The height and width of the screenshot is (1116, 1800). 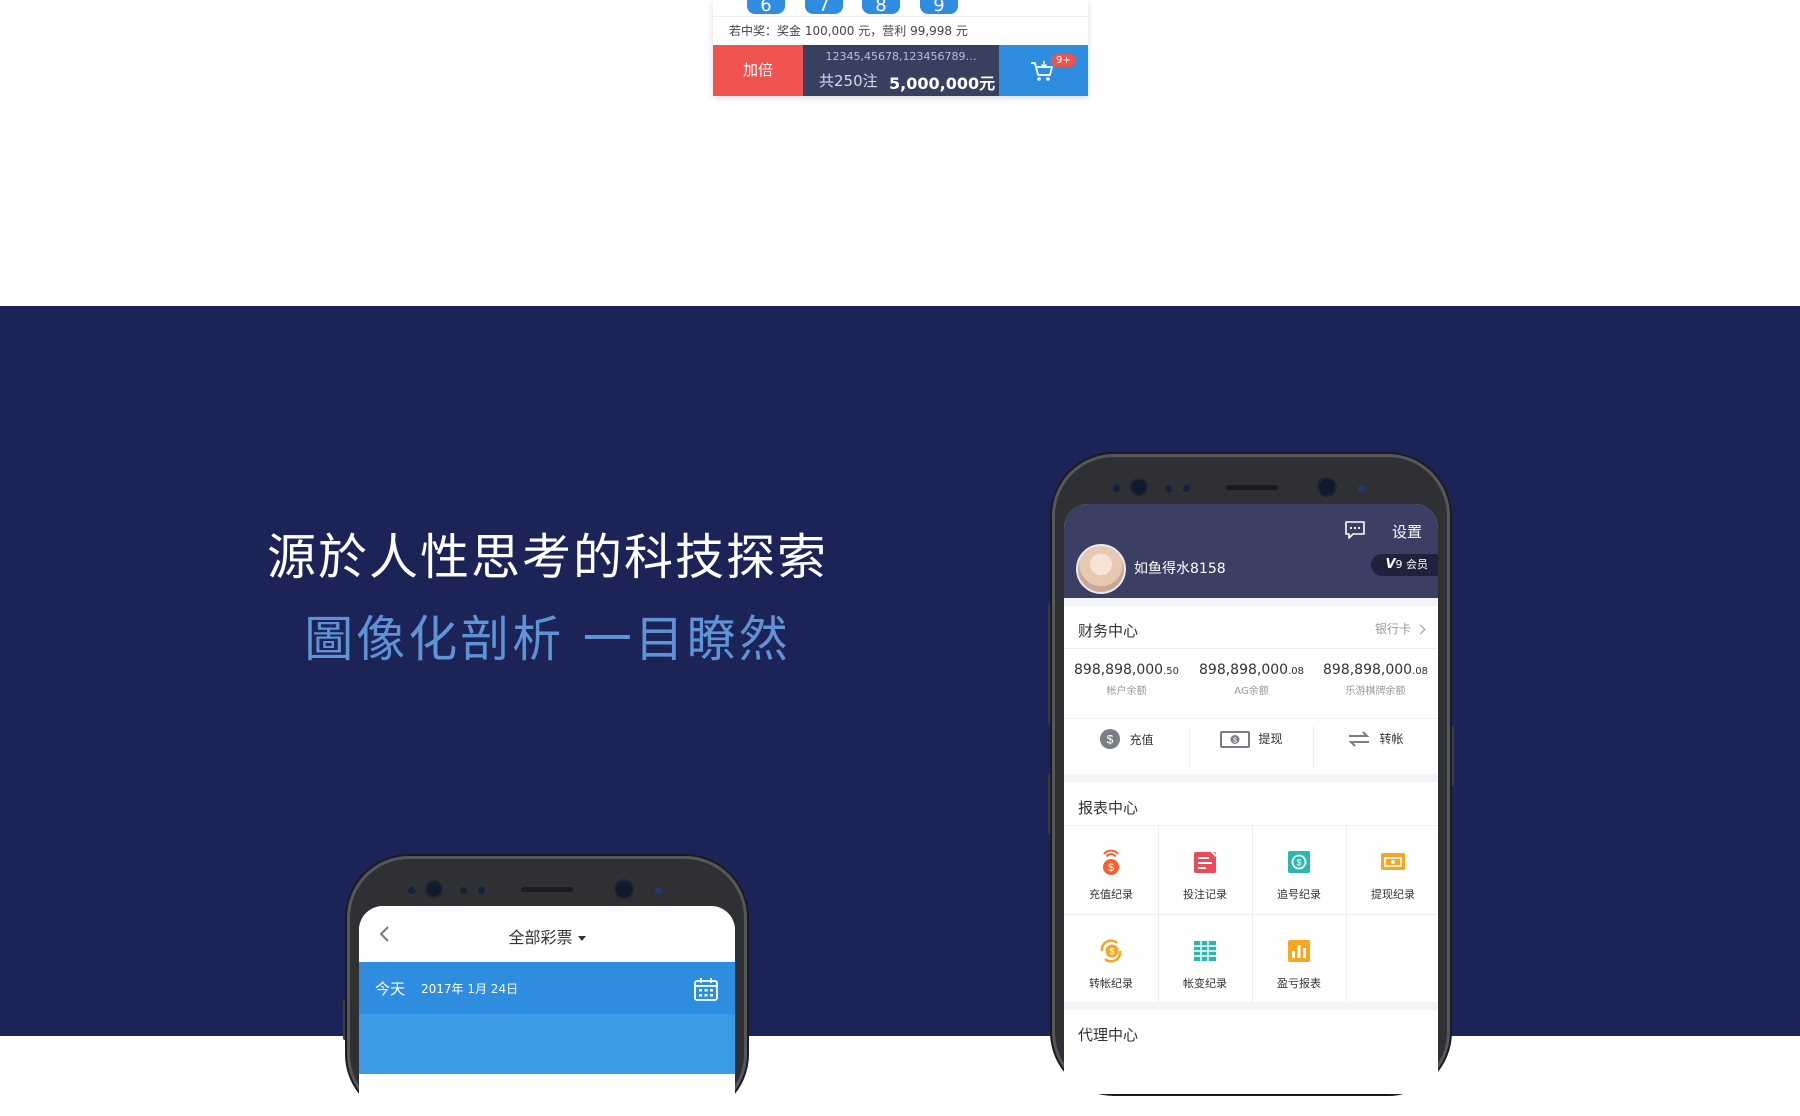 I want to click on report-item: 盈亏报表, so click(x=1299, y=959).